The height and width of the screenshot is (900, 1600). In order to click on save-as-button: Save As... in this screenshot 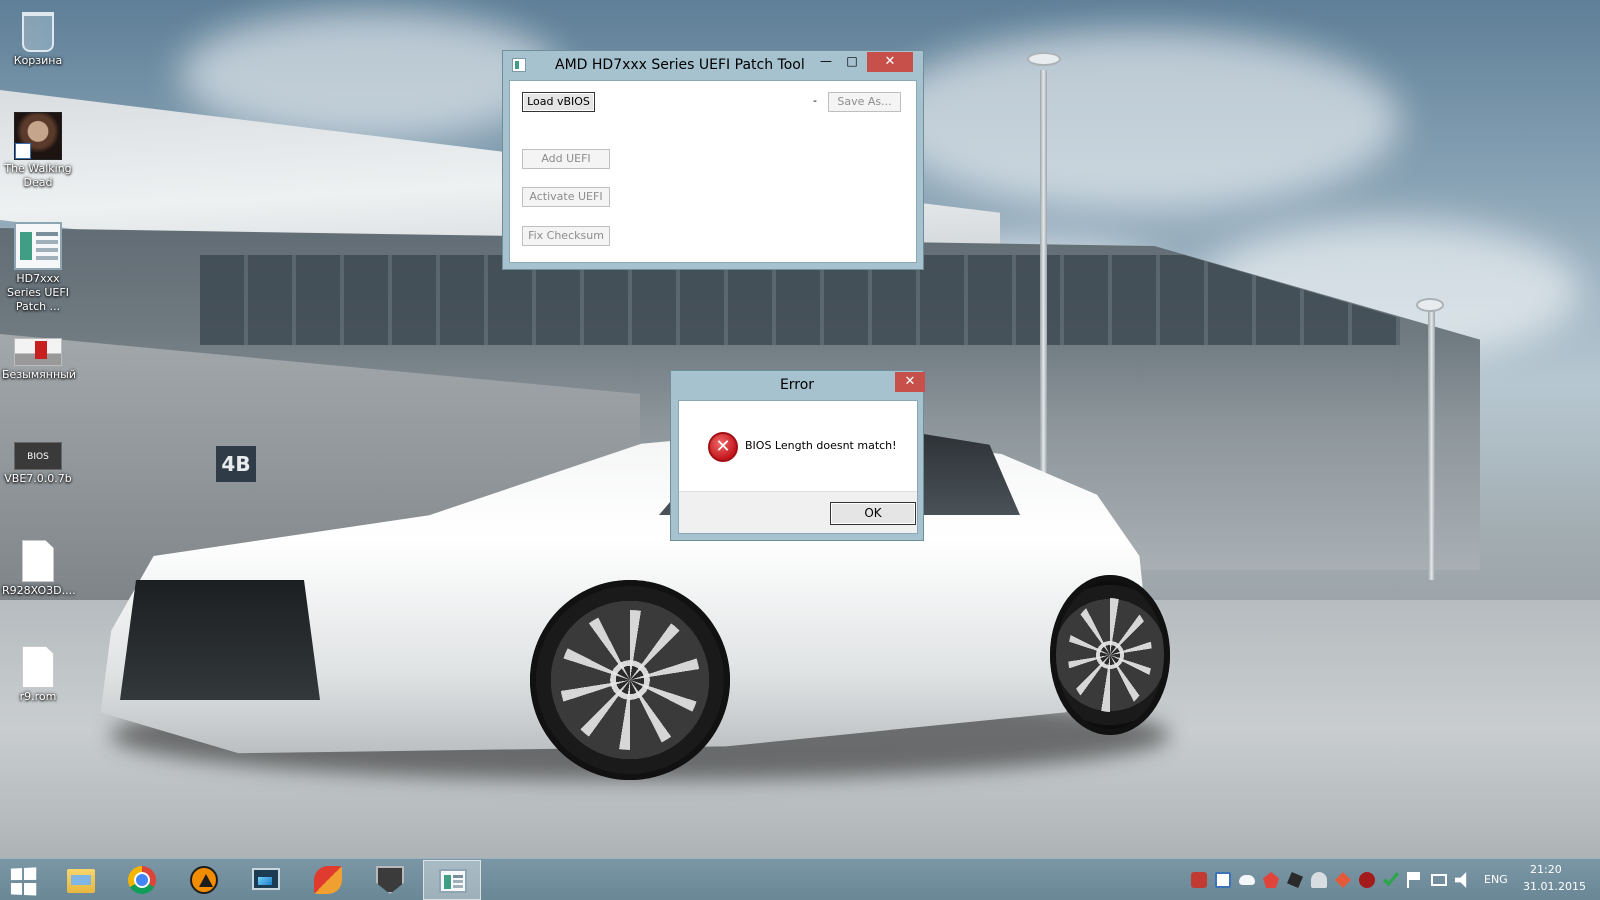, I will do `click(864, 102)`.